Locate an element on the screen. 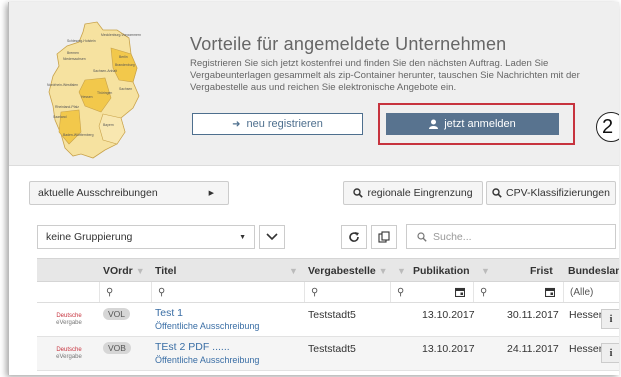 This screenshot has height=377, width=621. map-label: Schleswig-Holstein is located at coordinates (81, 41).